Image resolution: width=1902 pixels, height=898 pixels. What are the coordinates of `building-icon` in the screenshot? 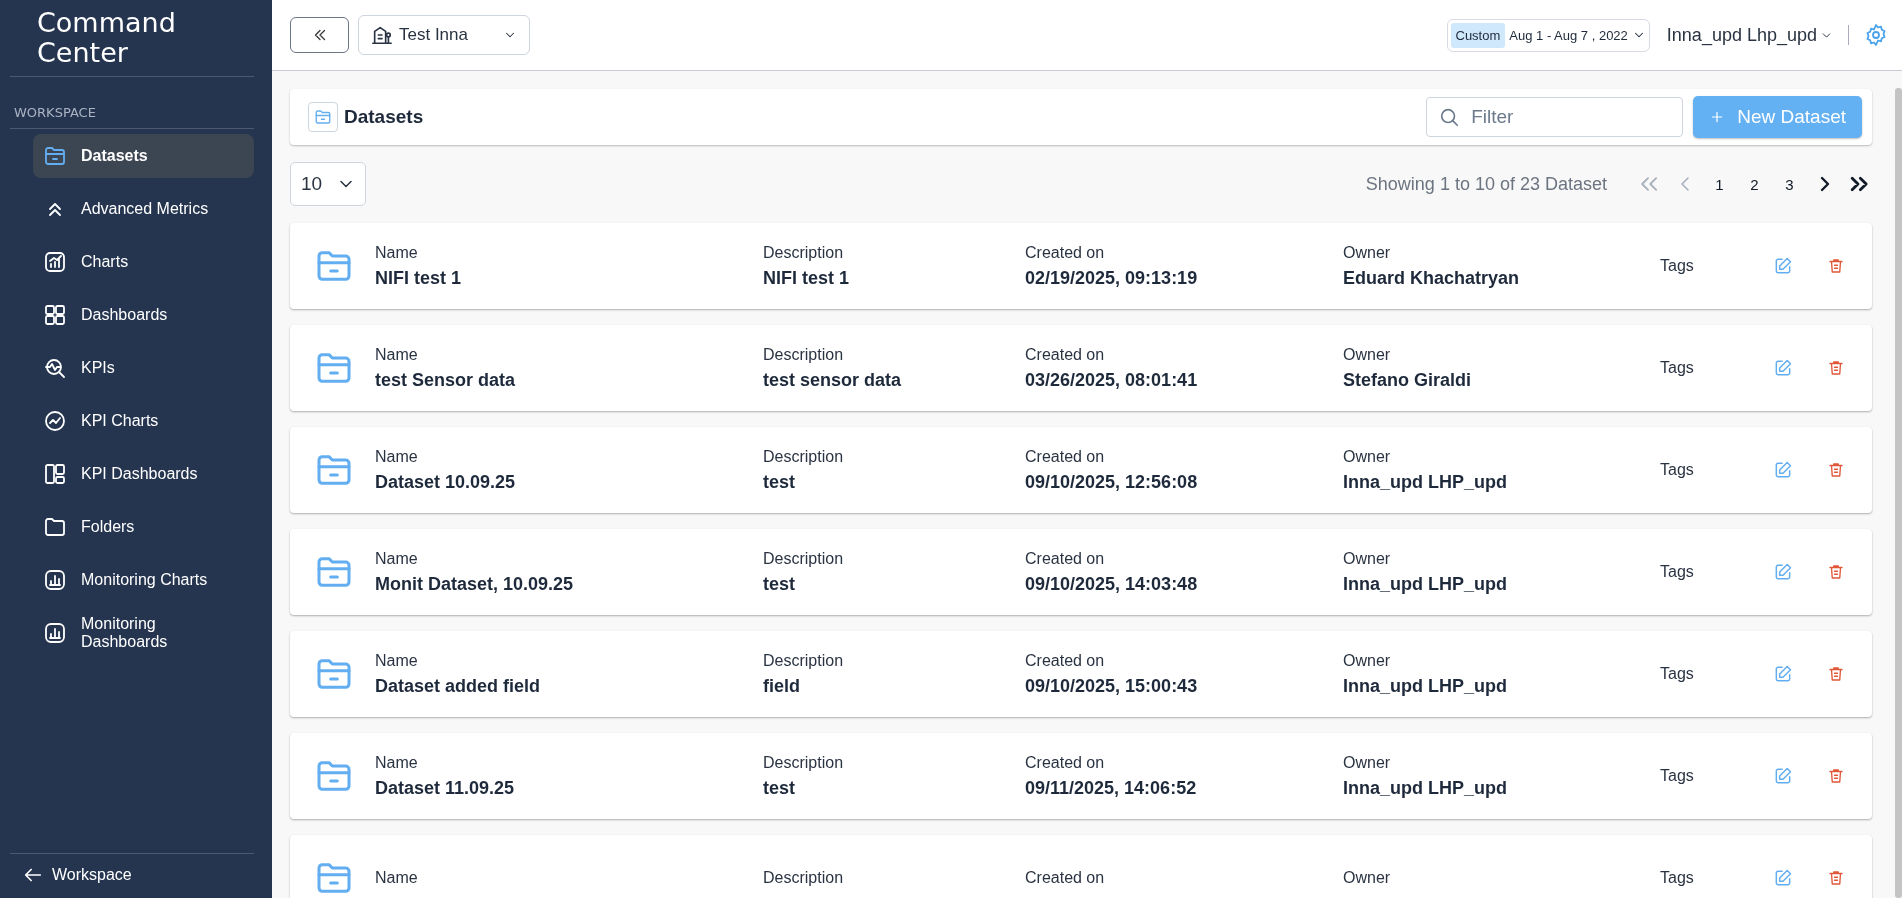 It's located at (382, 35).